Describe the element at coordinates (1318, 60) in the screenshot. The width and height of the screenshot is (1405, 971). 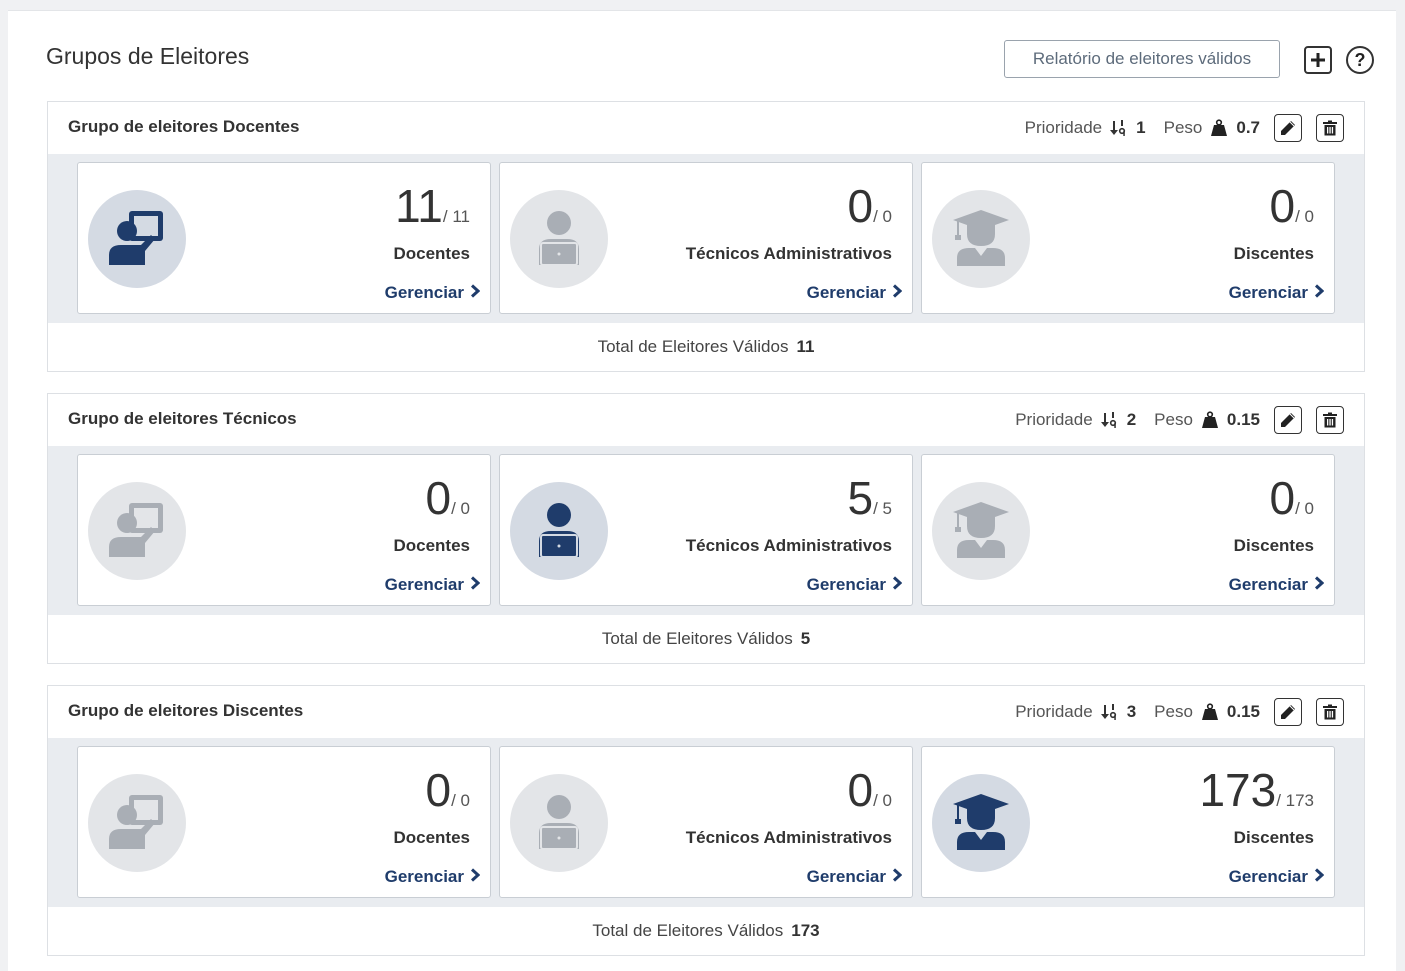
I see `plus-icon` at that location.